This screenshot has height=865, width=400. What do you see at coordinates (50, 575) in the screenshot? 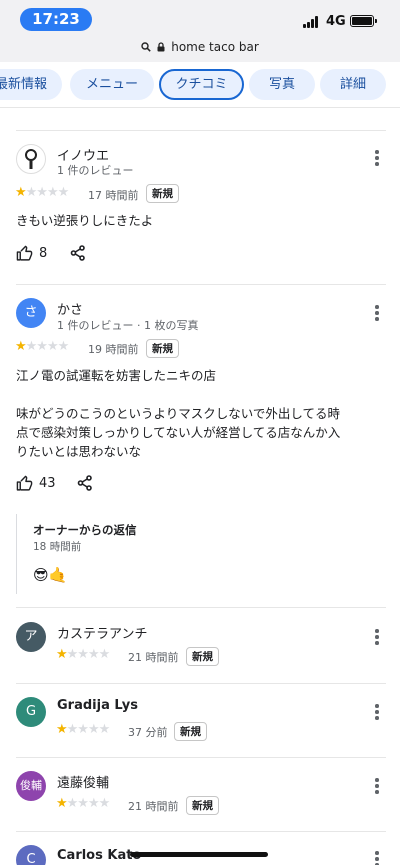
I see `owner-reply-content: 😎🤙` at bounding box center [50, 575].